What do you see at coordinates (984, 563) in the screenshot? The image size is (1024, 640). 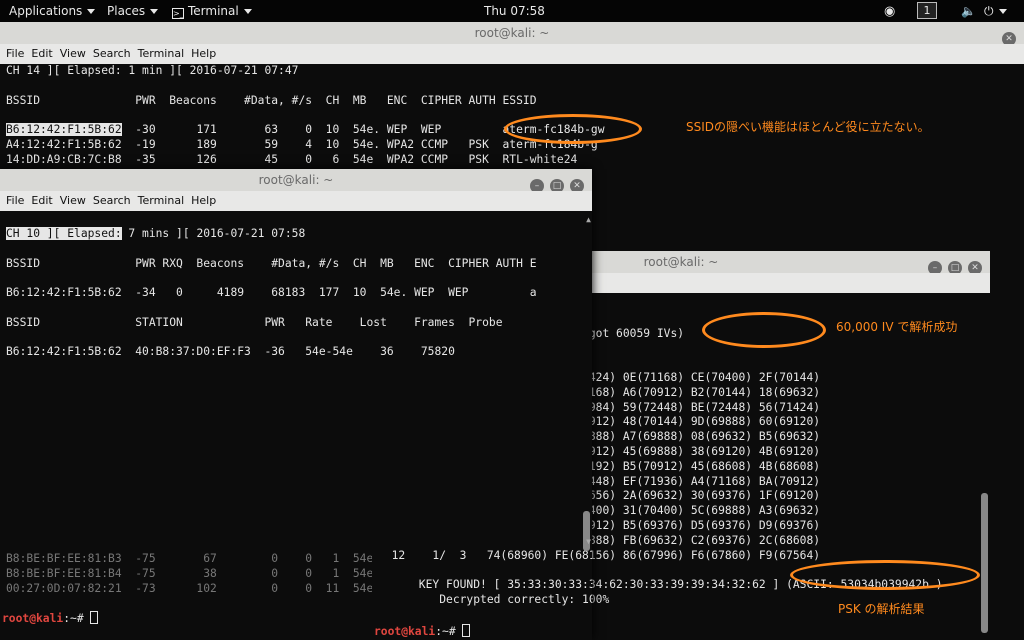 I see `scrollbar` at bounding box center [984, 563].